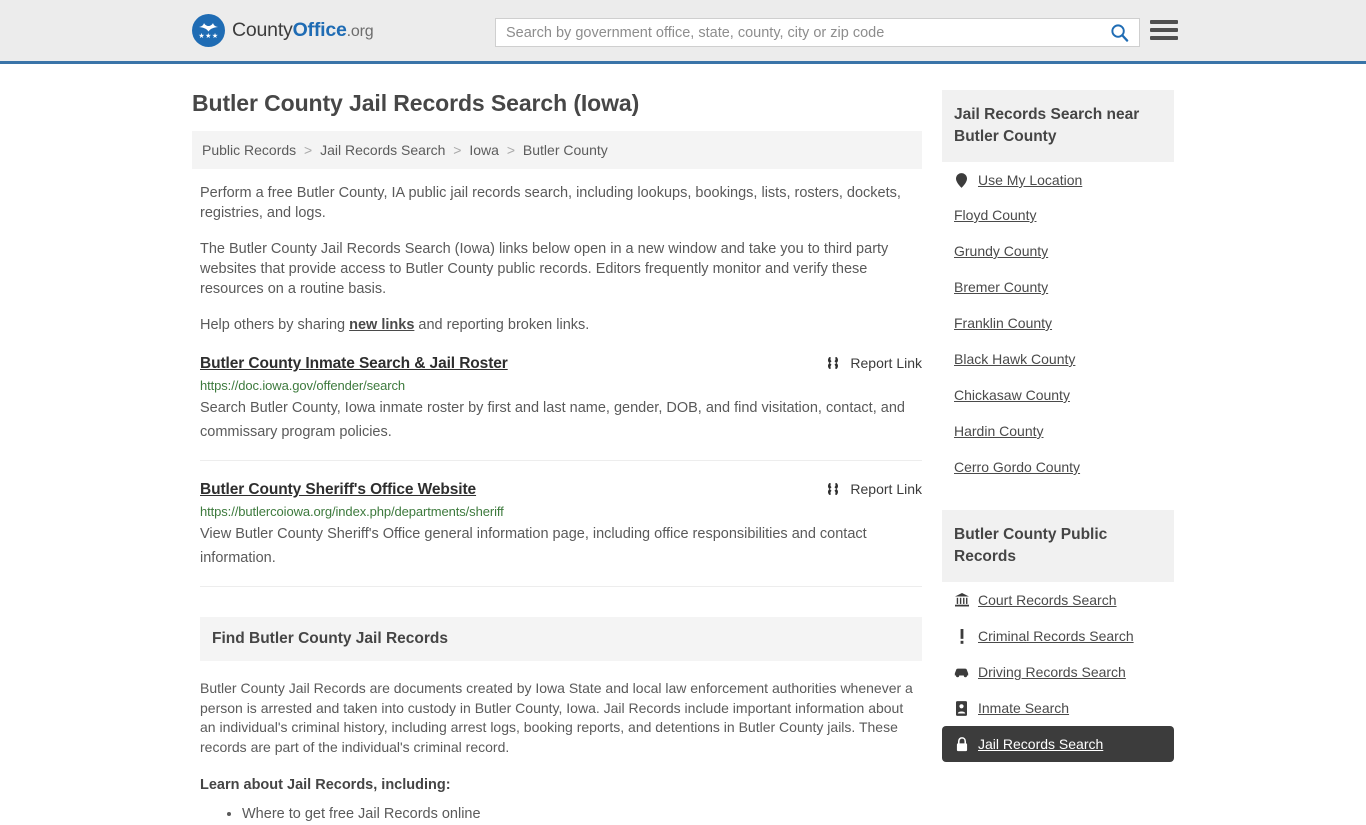  I want to click on sidebar-item-franklin-county: Franklin County, so click(1058, 324).